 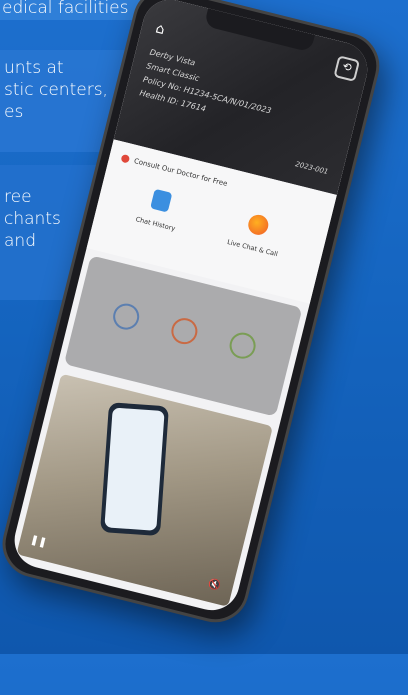 I want to click on chat-history-label: Chat History, so click(x=155, y=224).